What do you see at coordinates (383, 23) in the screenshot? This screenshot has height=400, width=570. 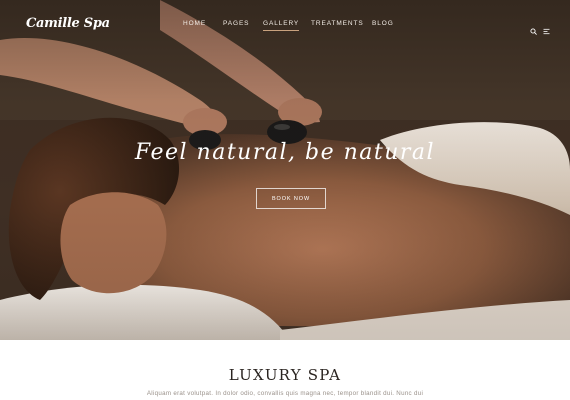 I see `nav-item-blog: BLOG` at bounding box center [383, 23].